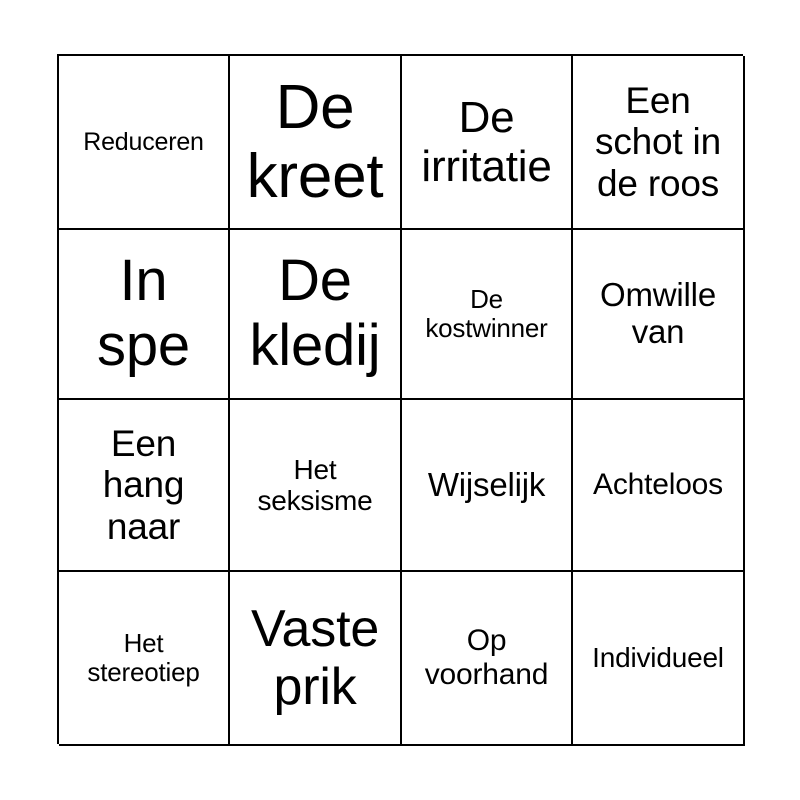  I want to click on bingo-cell: De kreet, so click(316, 143).